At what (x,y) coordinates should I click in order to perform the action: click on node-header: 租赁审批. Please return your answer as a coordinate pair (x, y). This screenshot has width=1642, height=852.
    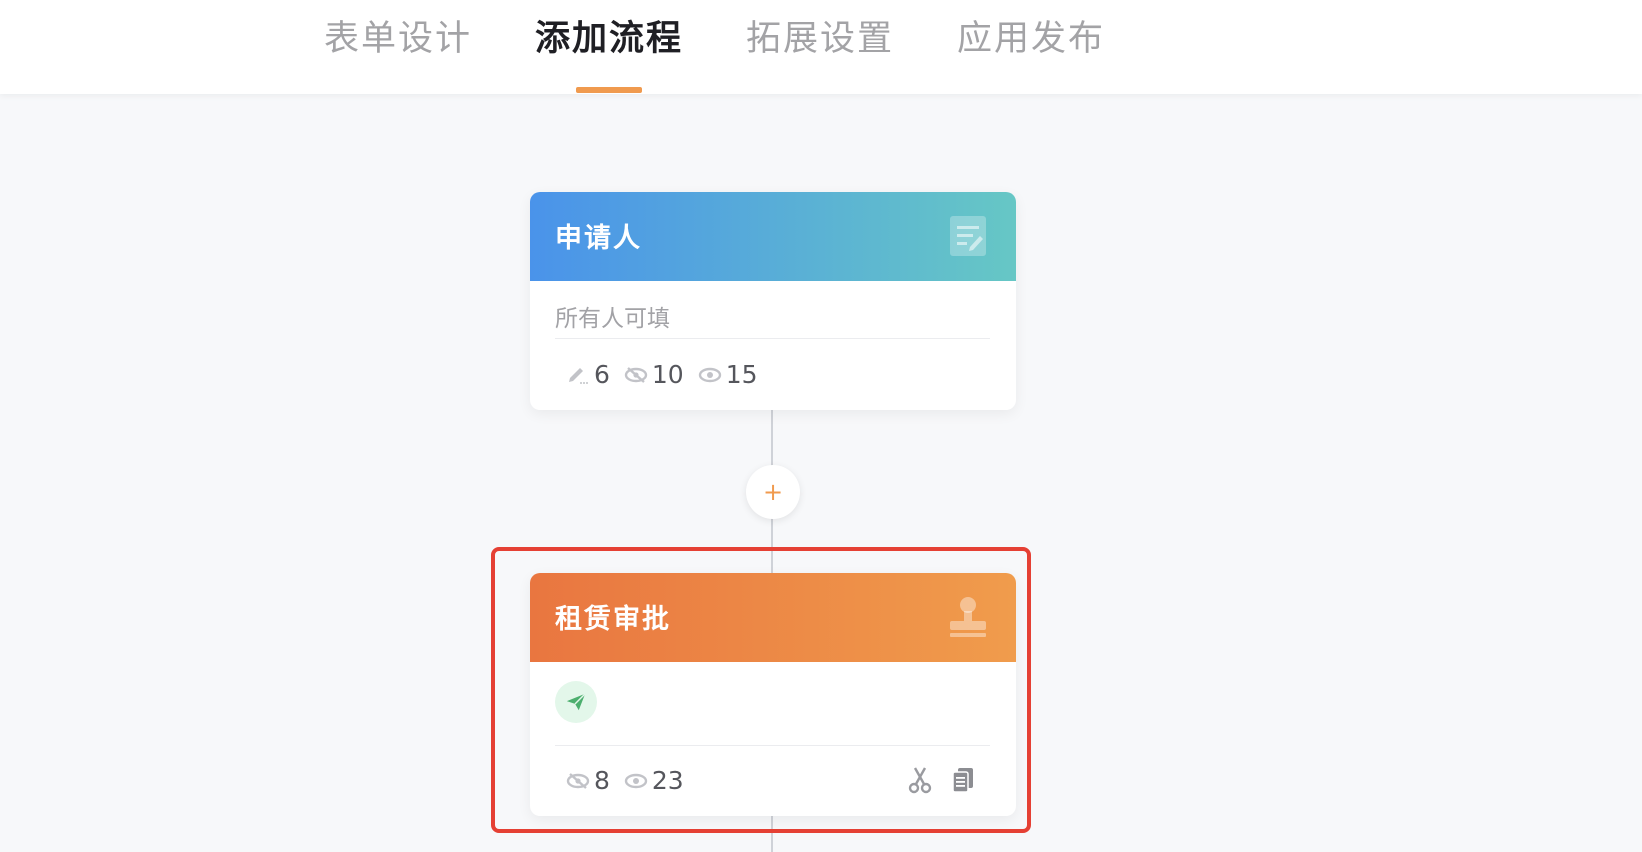
    Looking at the image, I should click on (773, 617).